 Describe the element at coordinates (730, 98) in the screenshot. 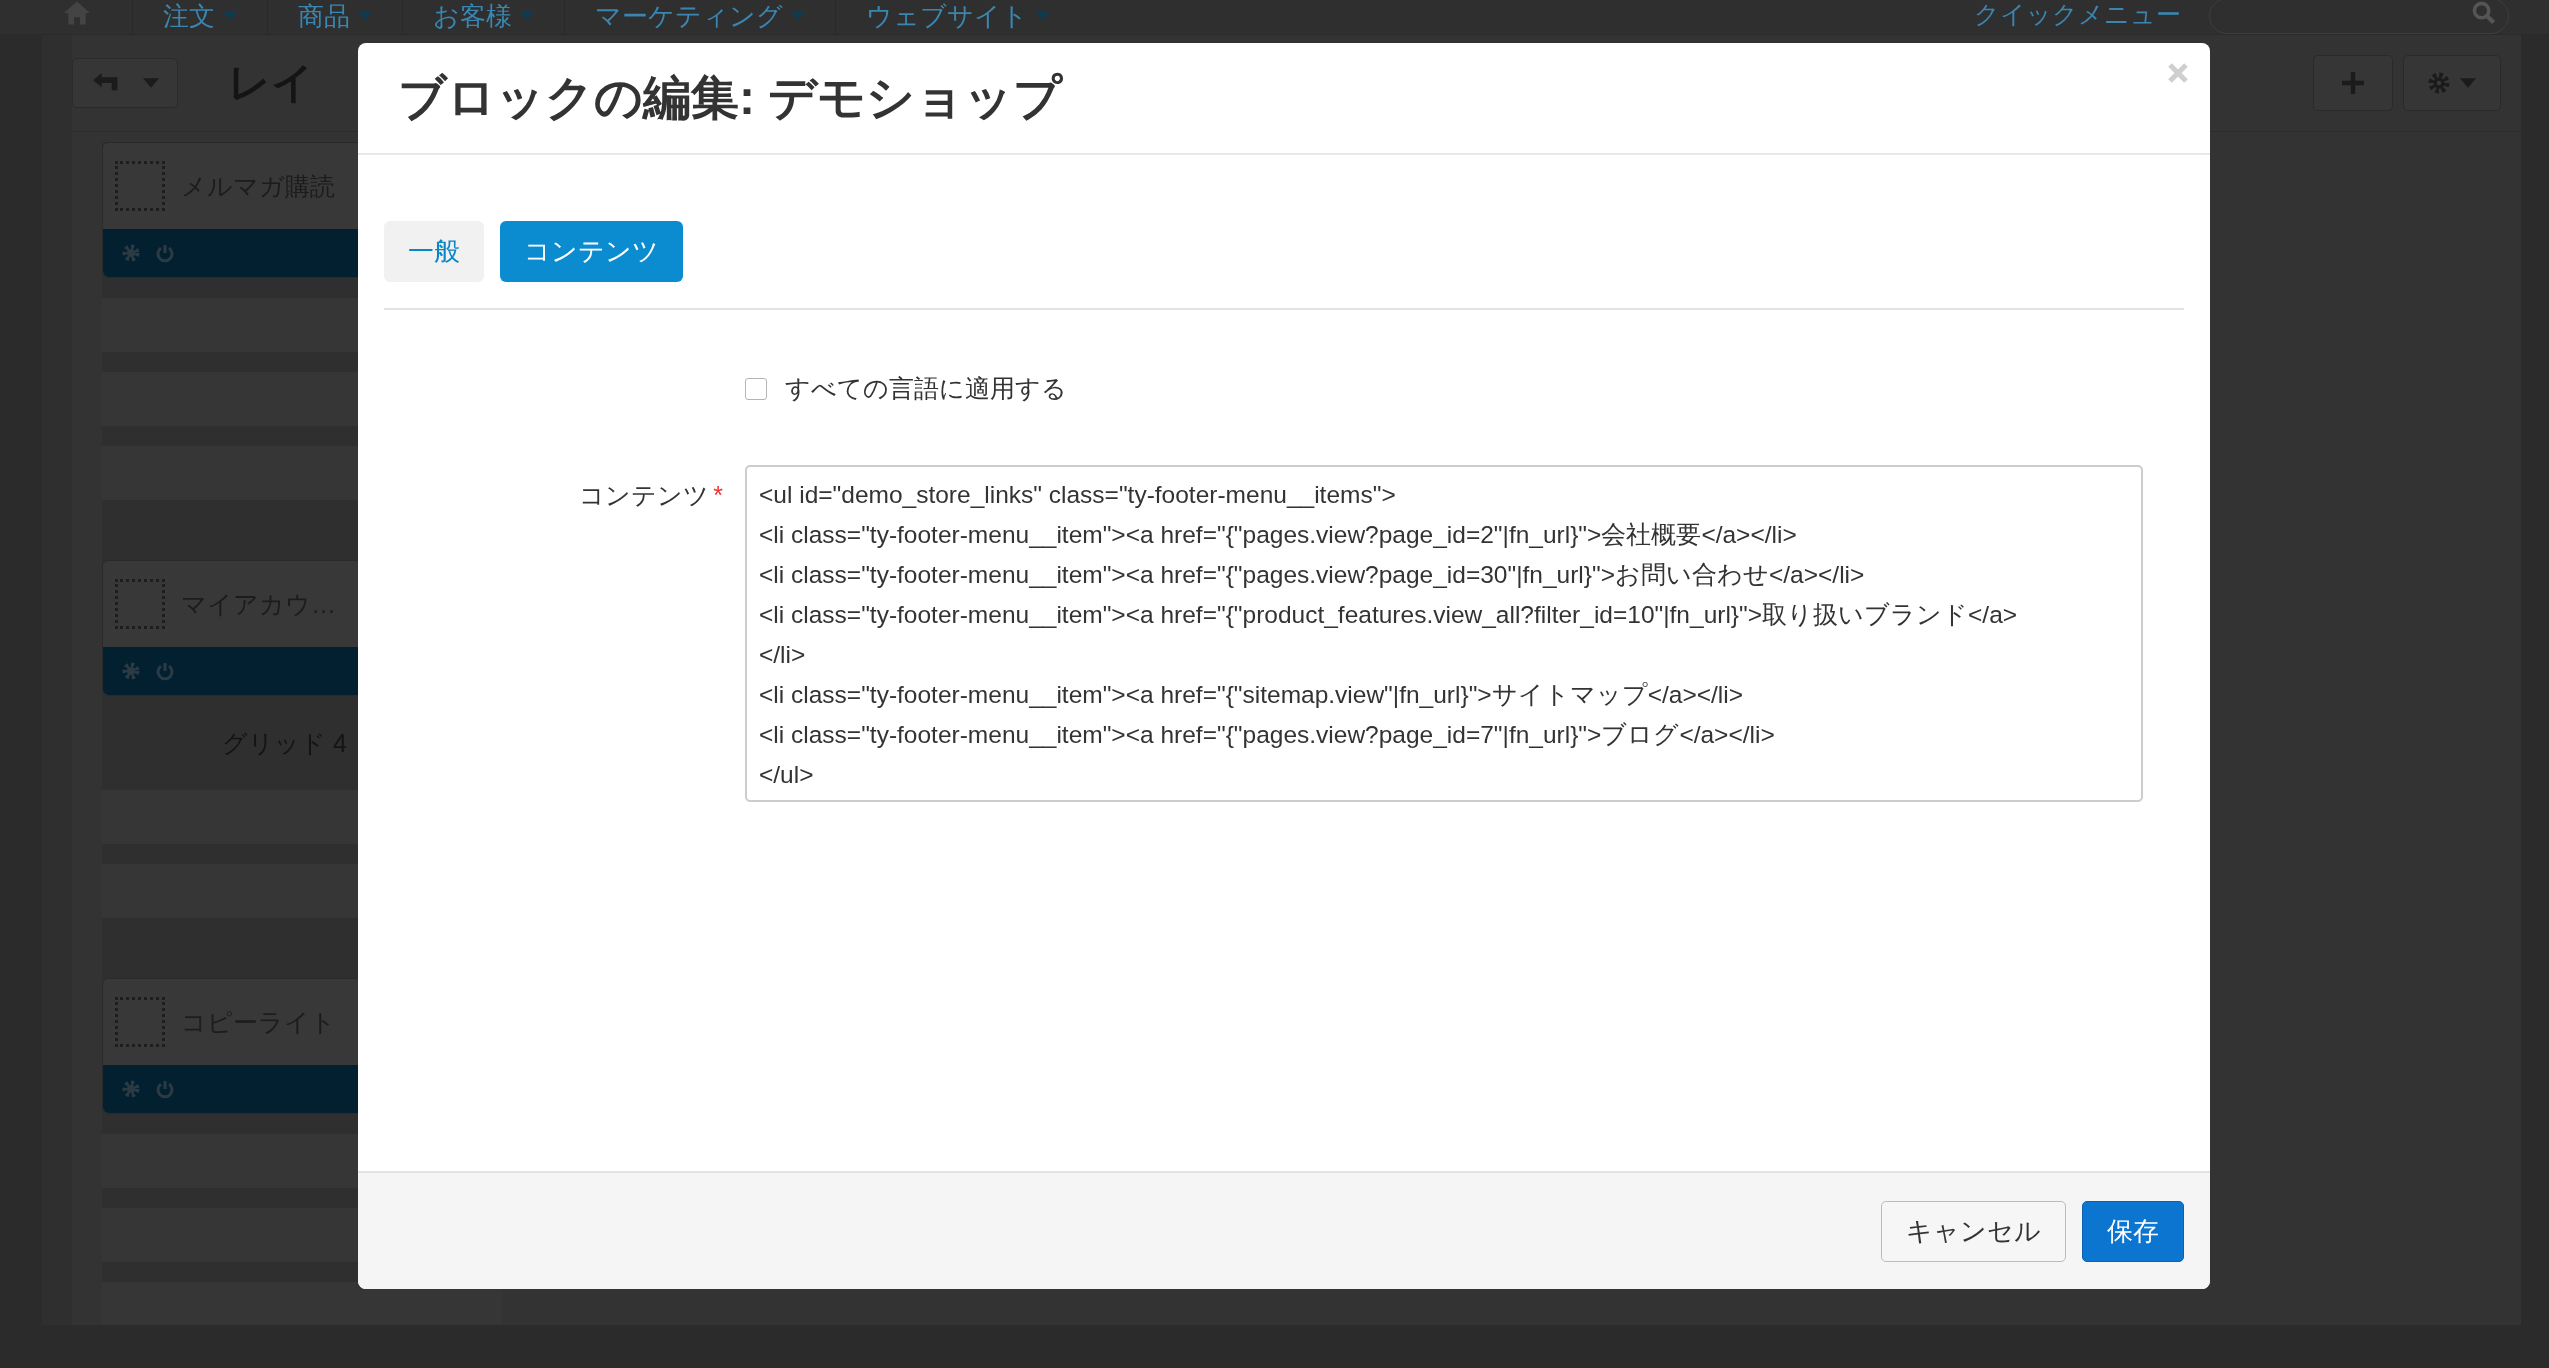

I see `dialog-title: ブロックの編集: デモショップ` at that location.